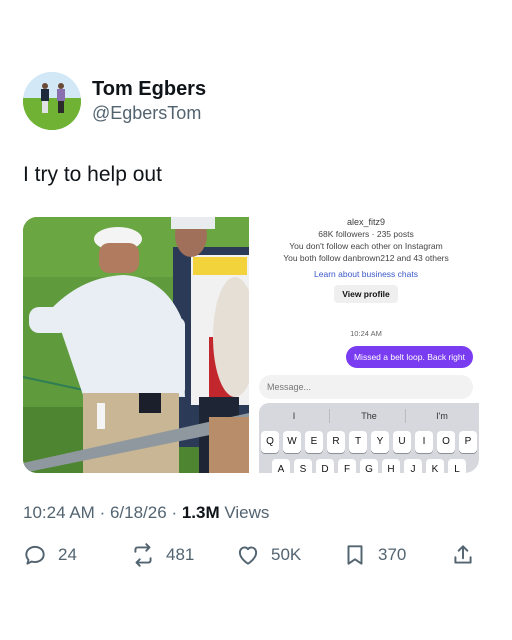 The width and height of the screenshot is (512, 640). Describe the element at coordinates (92, 174) in the screenshot. I see `tweet-text: I try to help out` at that location.